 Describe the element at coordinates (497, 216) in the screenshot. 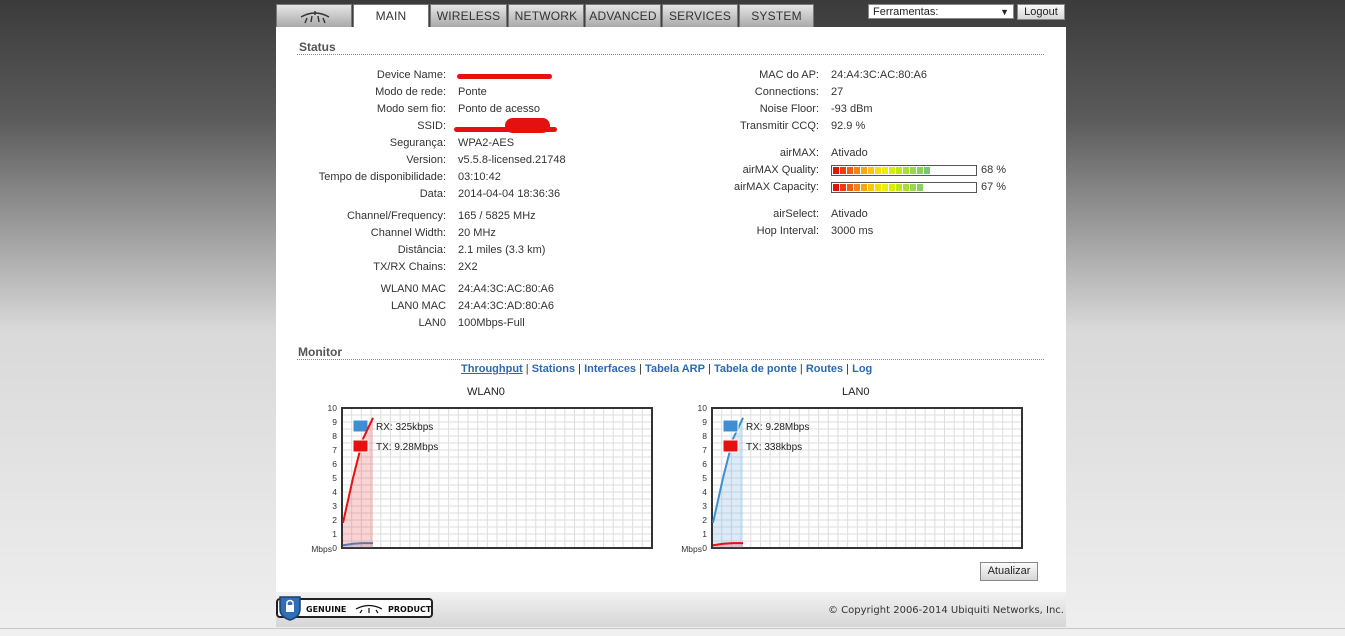

I see `status-value-channel-frequency: 165 / 5825 MHz` at that location.